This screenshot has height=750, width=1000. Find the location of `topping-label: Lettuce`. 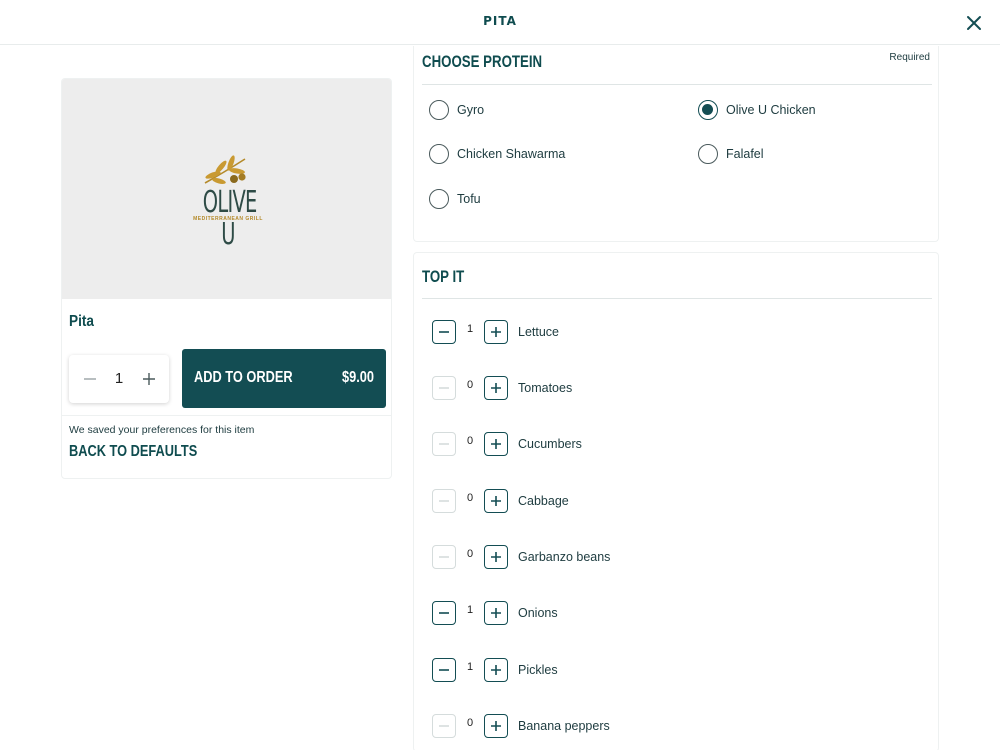

topping-label: Lettuce is located at coordinates (539, 332).